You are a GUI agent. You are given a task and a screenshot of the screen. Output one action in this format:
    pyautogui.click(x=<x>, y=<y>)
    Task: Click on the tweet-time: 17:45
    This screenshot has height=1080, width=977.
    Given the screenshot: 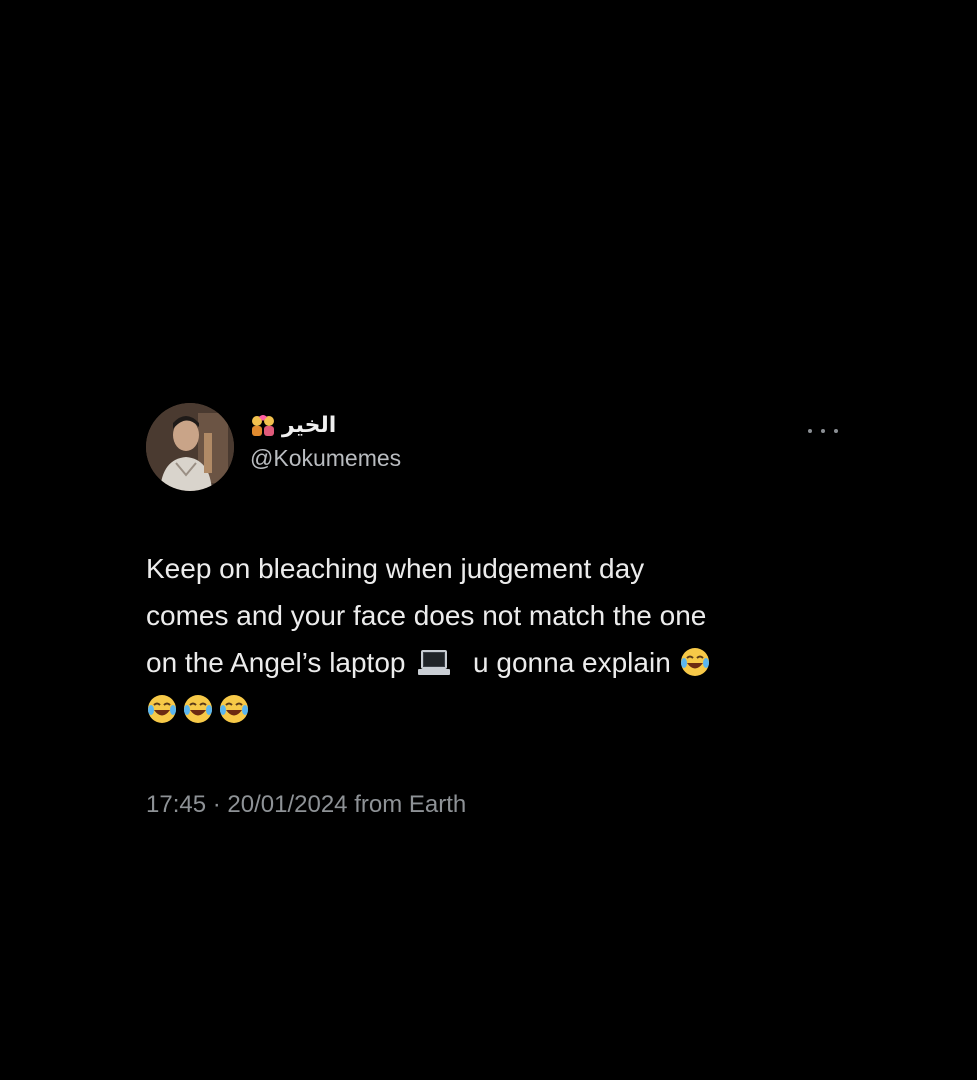 What is the action you would take?
    pyautogui.click(x=176, y=804)
    